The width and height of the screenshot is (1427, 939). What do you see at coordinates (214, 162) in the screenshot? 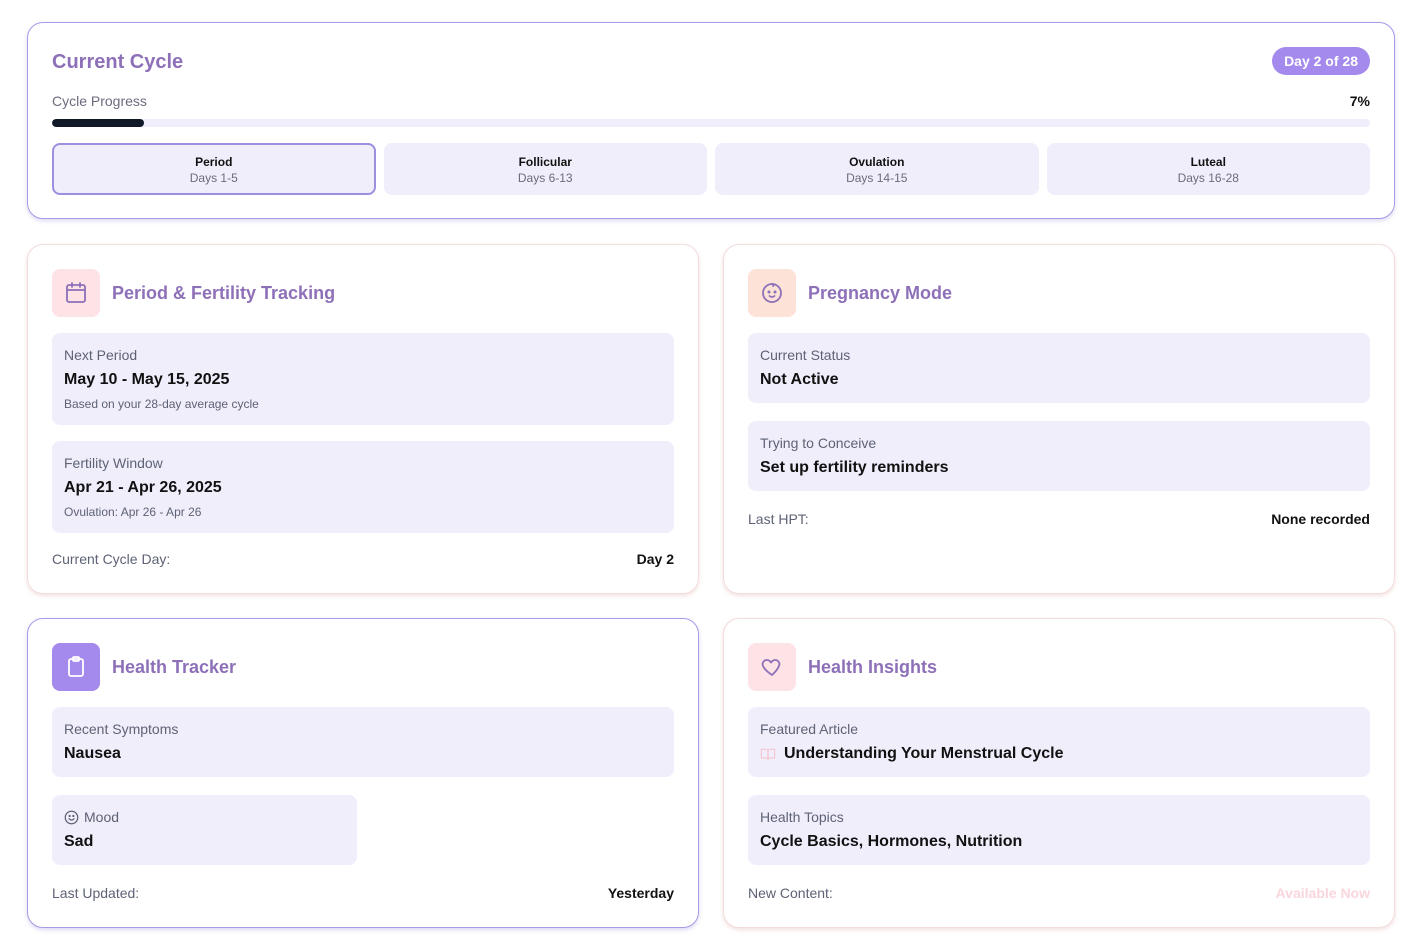
I see `phase-name: Period` at bounding box center [214, 162].